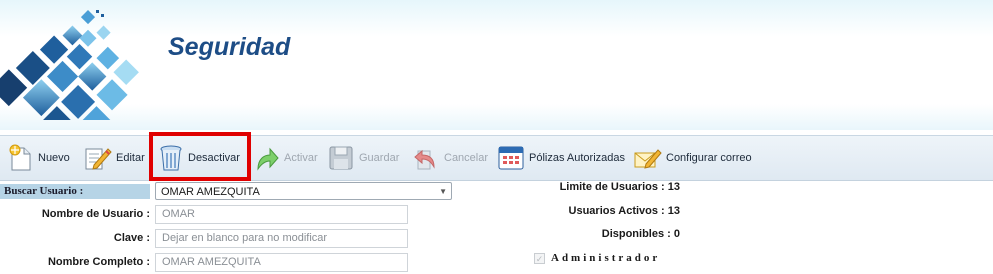 Image resolution: width=993 pixels, height=274 pixels. Describe the element at coordinates (539, 258) in the screenshot. I see `administrador-checkbox: ✓` at that location.